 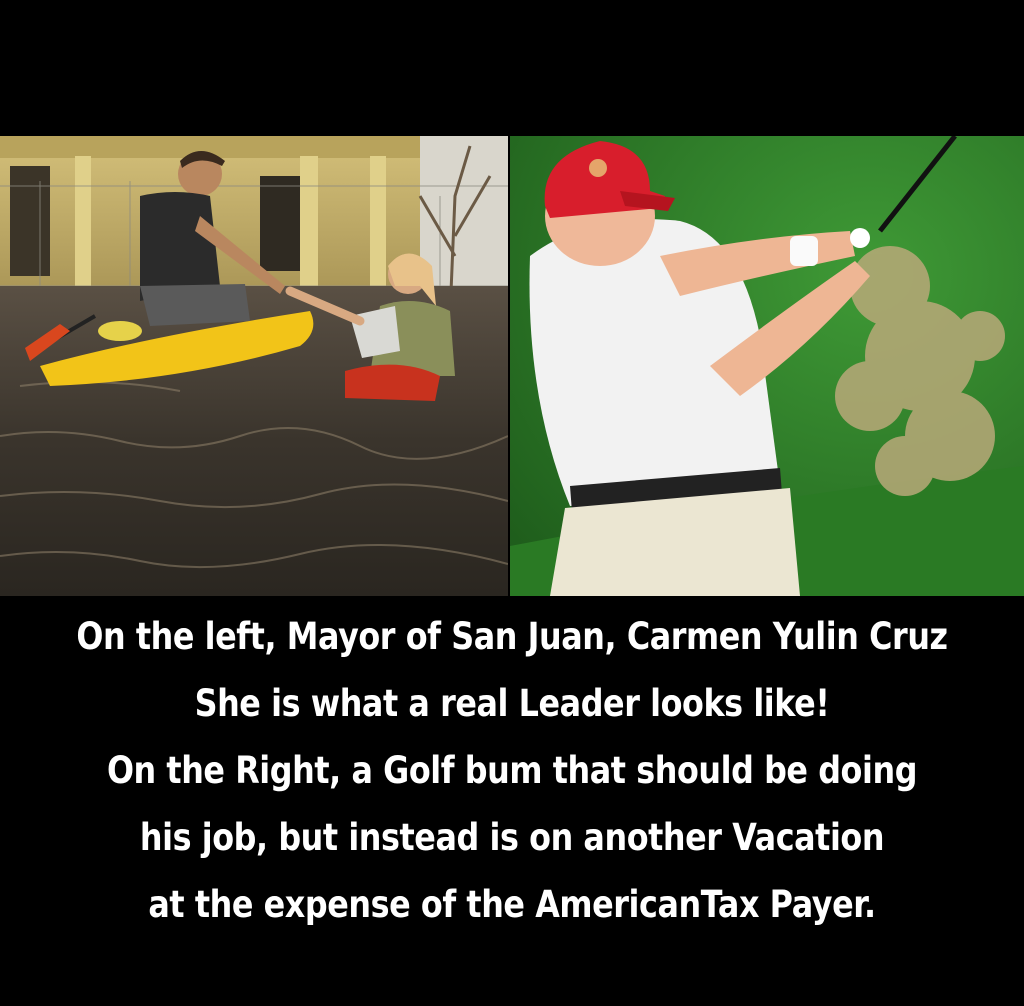 I want to click on building-door, so click(x=281, y=223).